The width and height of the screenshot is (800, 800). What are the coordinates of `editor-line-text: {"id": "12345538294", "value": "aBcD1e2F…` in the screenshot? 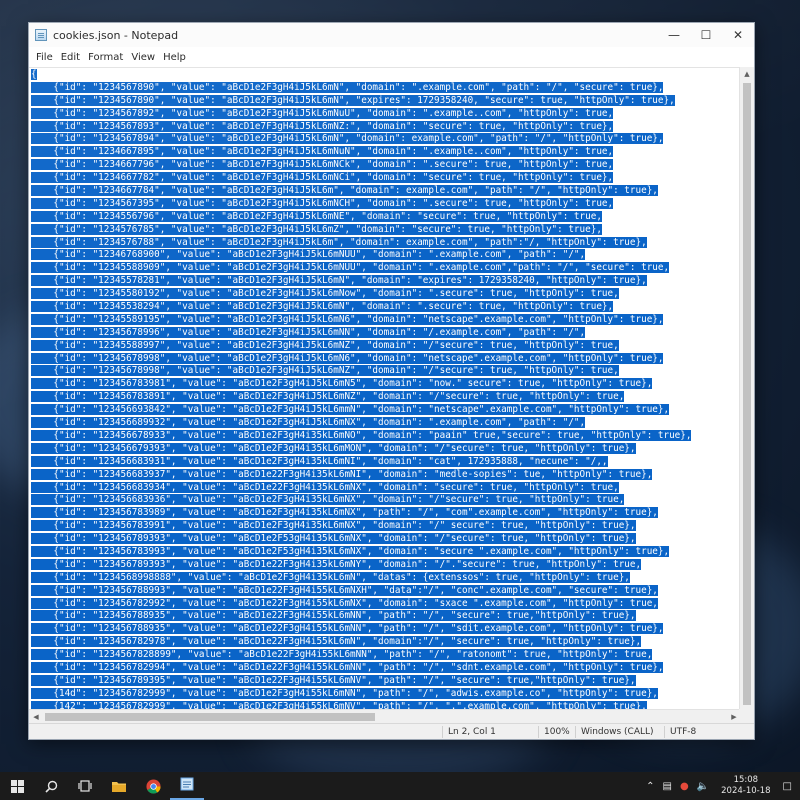 It's located at (322, 307).